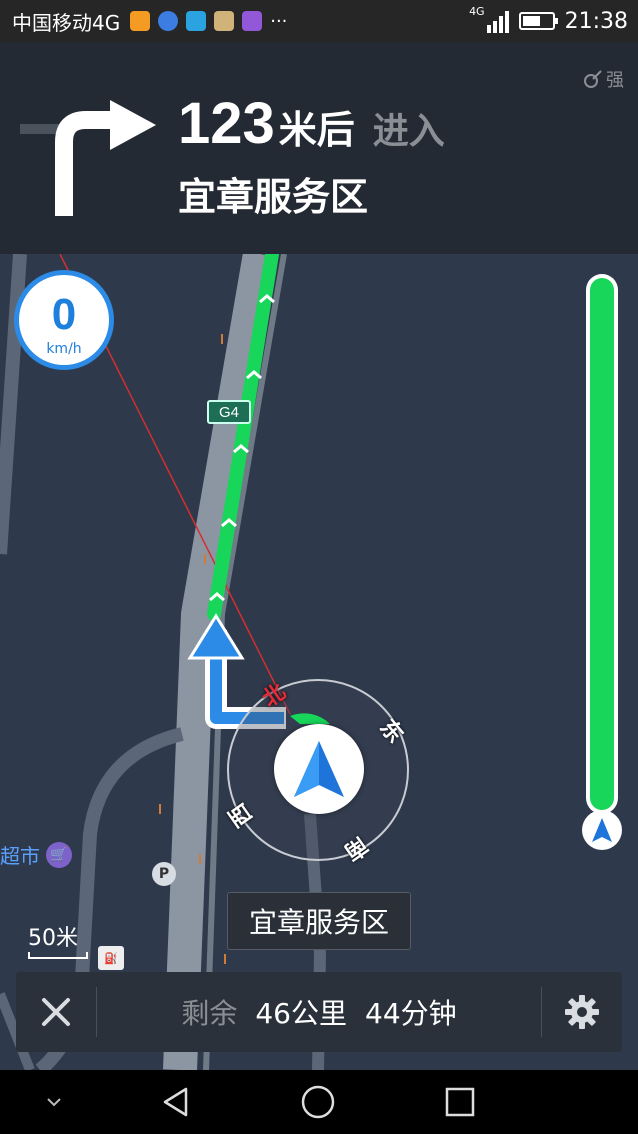 This screenshot has height=1134, width=638. I want to click on map-scale: 50米, so click(58, 939).